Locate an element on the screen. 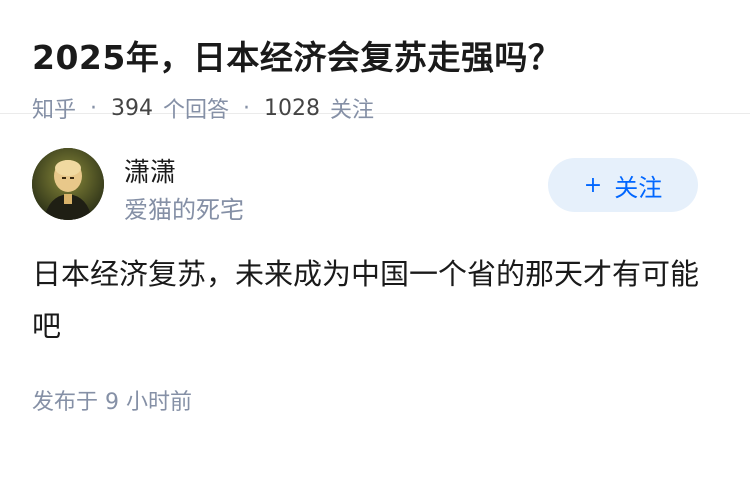  question-title: 2025年，日本经济会复苏走强吗？ is located at coordinates (375, 58).